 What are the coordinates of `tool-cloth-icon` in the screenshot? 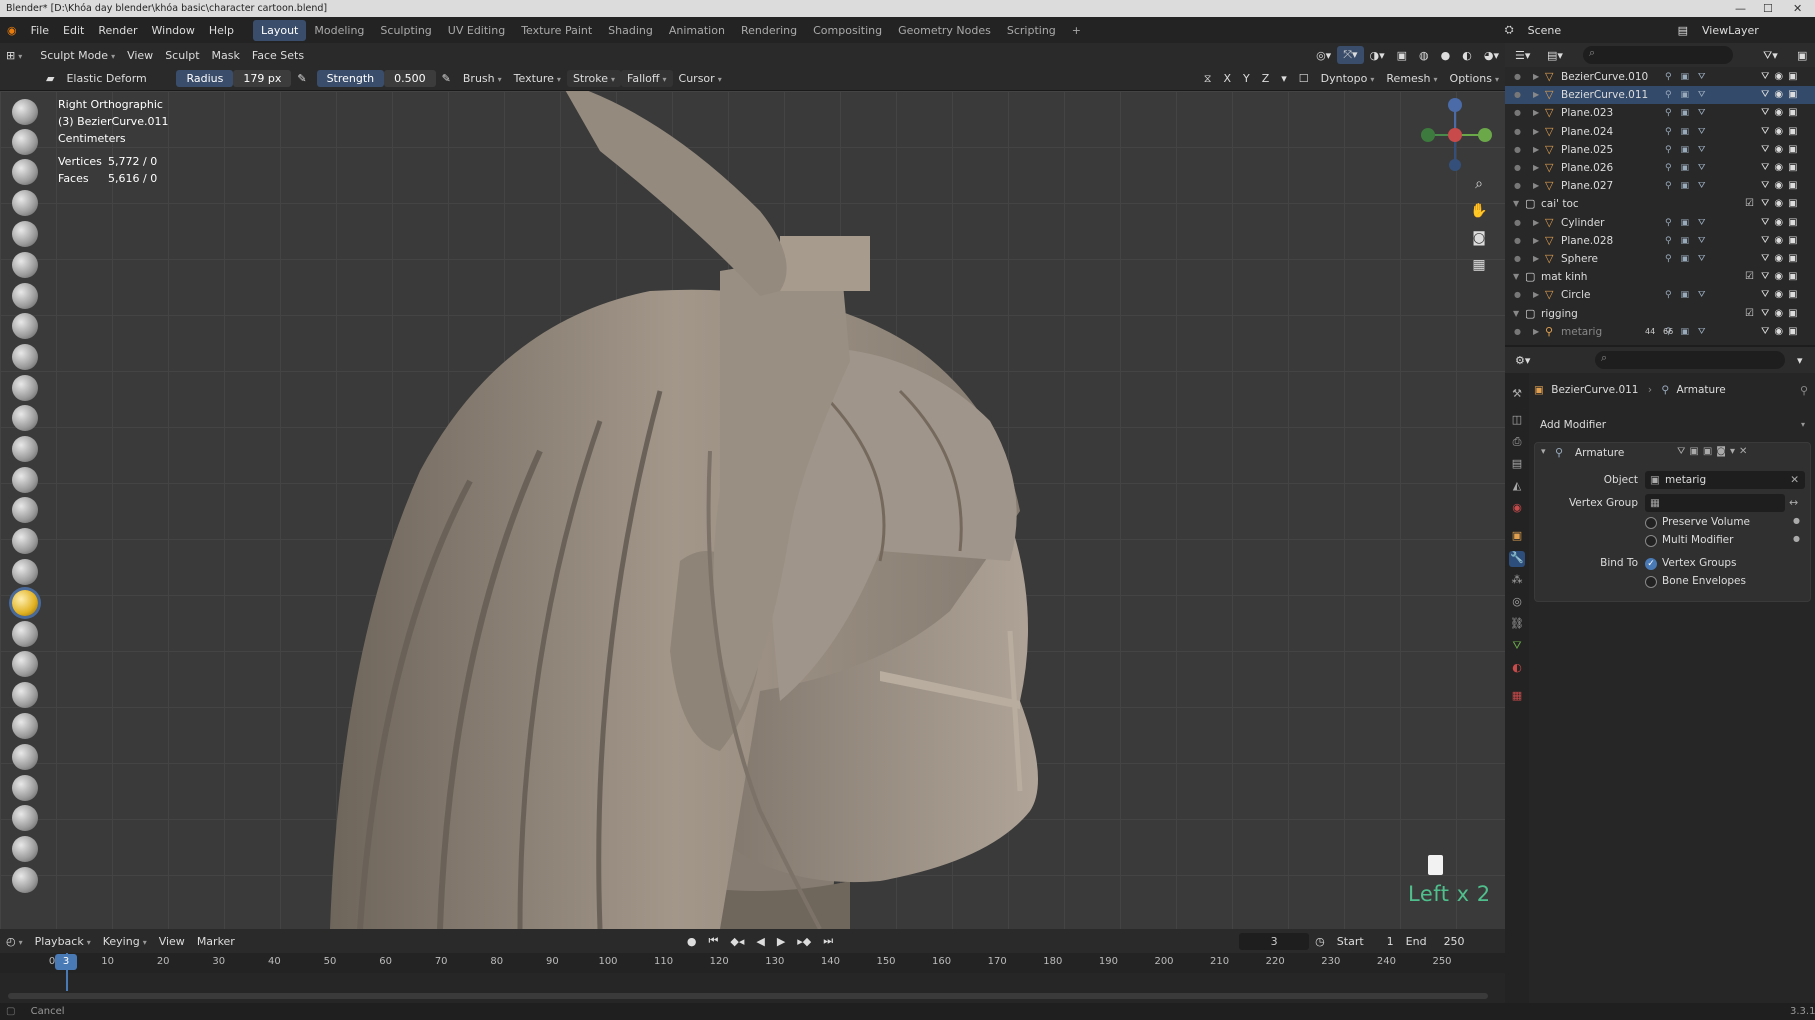 It's located at (25, 849).